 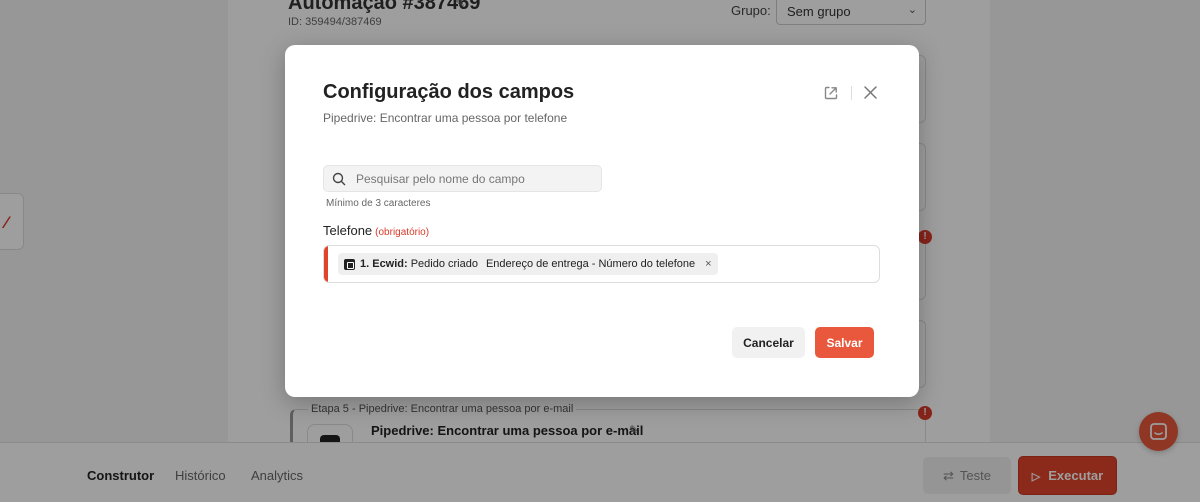 I want to click on chip-event: Pedido criado, so click(x=444, y=264).